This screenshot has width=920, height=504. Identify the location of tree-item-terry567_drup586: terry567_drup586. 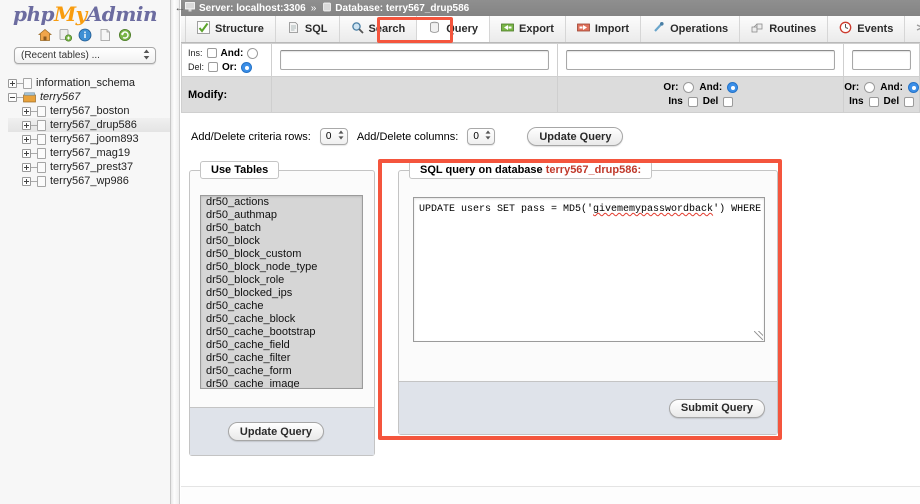
(89, 125).